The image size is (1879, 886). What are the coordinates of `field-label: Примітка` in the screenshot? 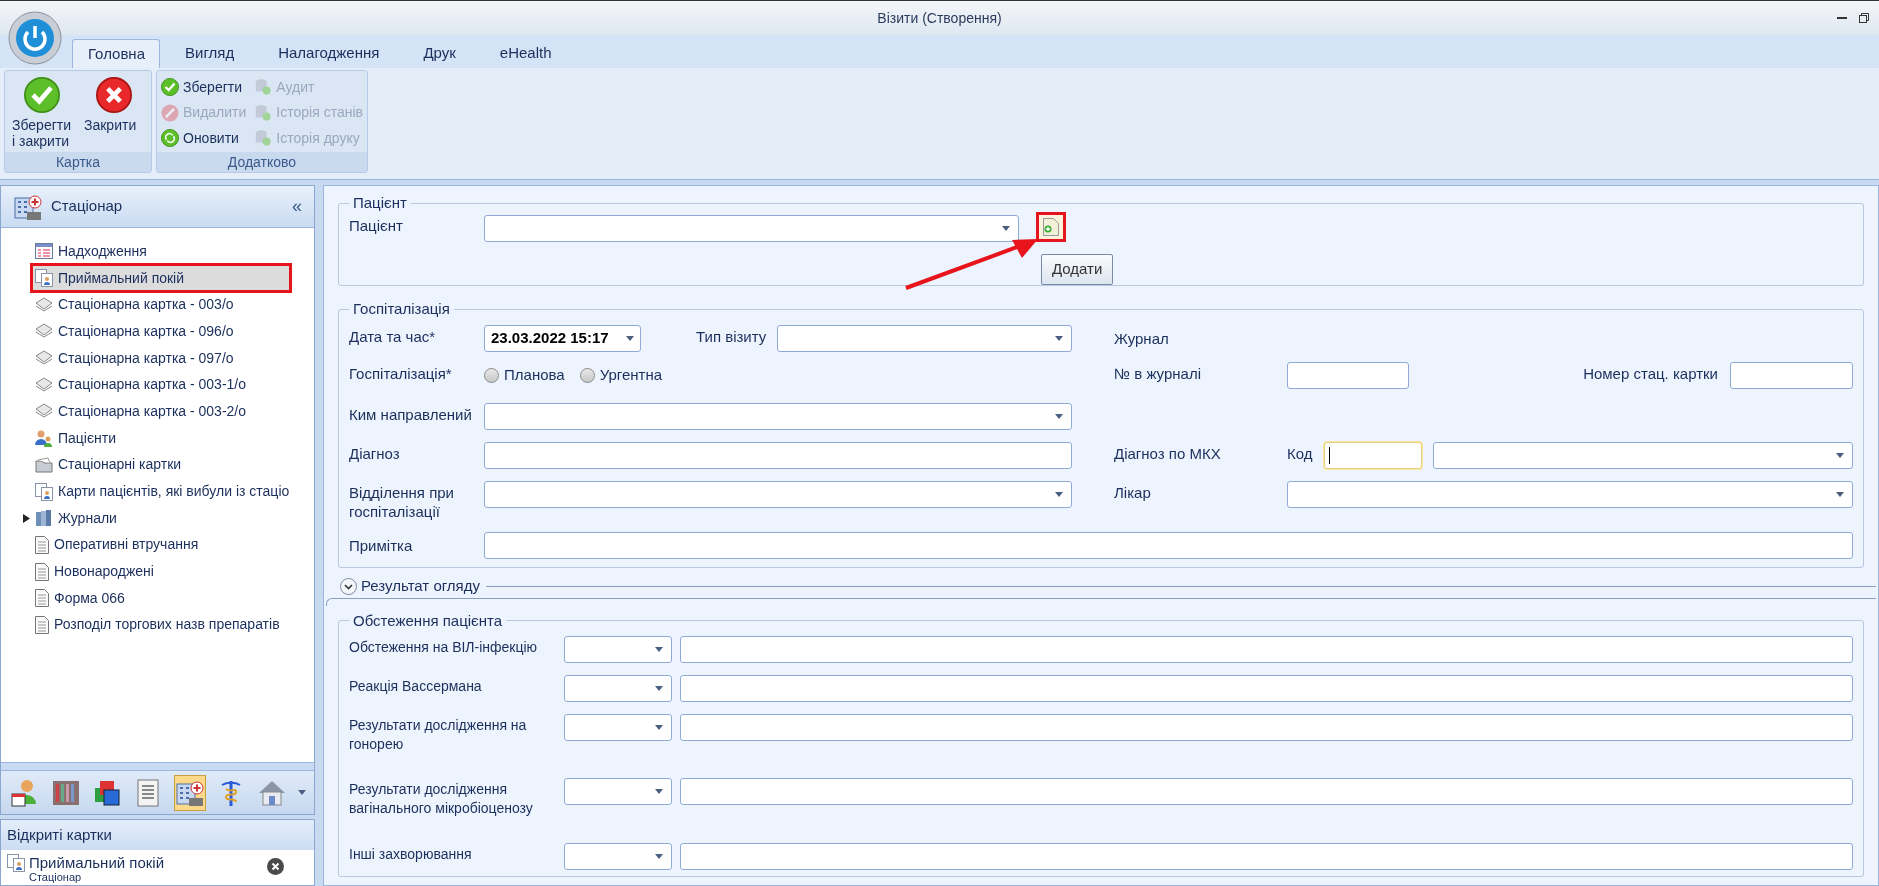 It's located at (381, 545).